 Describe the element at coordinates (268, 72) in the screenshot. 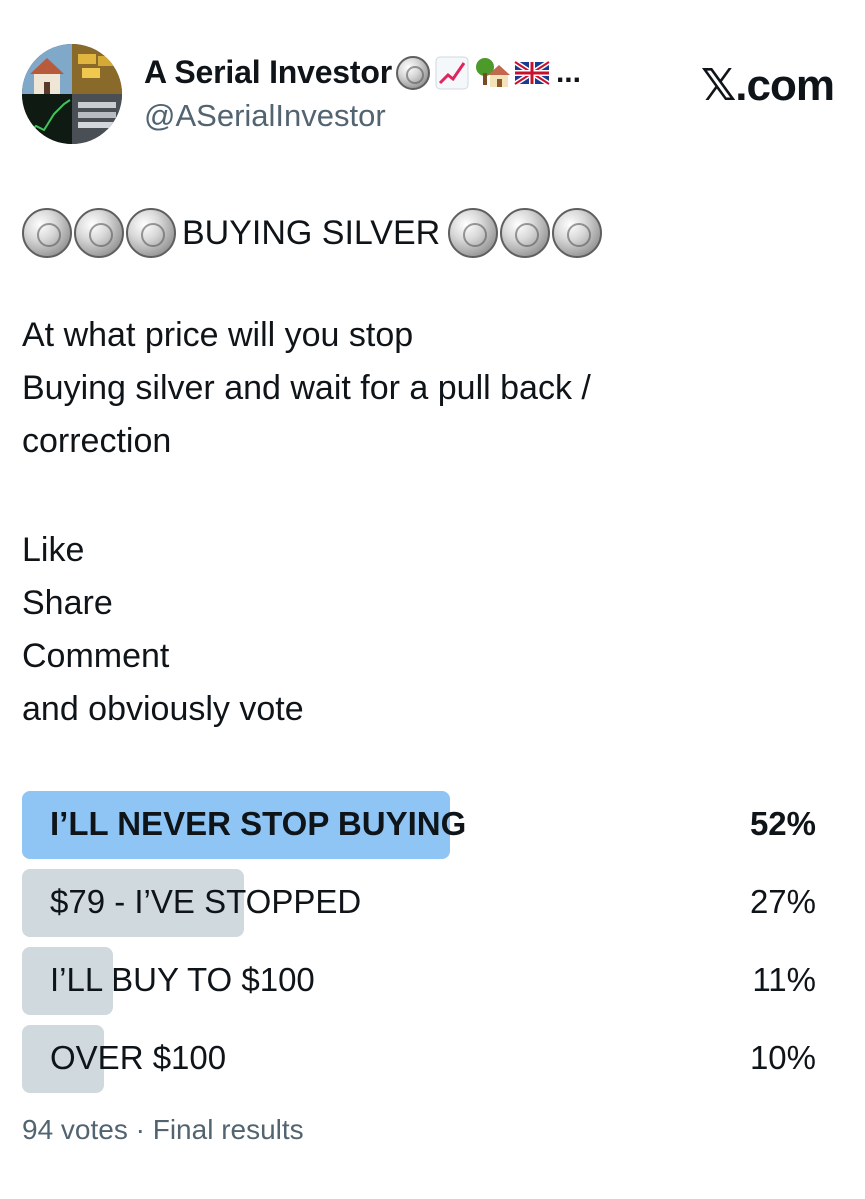

I see `author-display-name: A Serial Investor` at that location.